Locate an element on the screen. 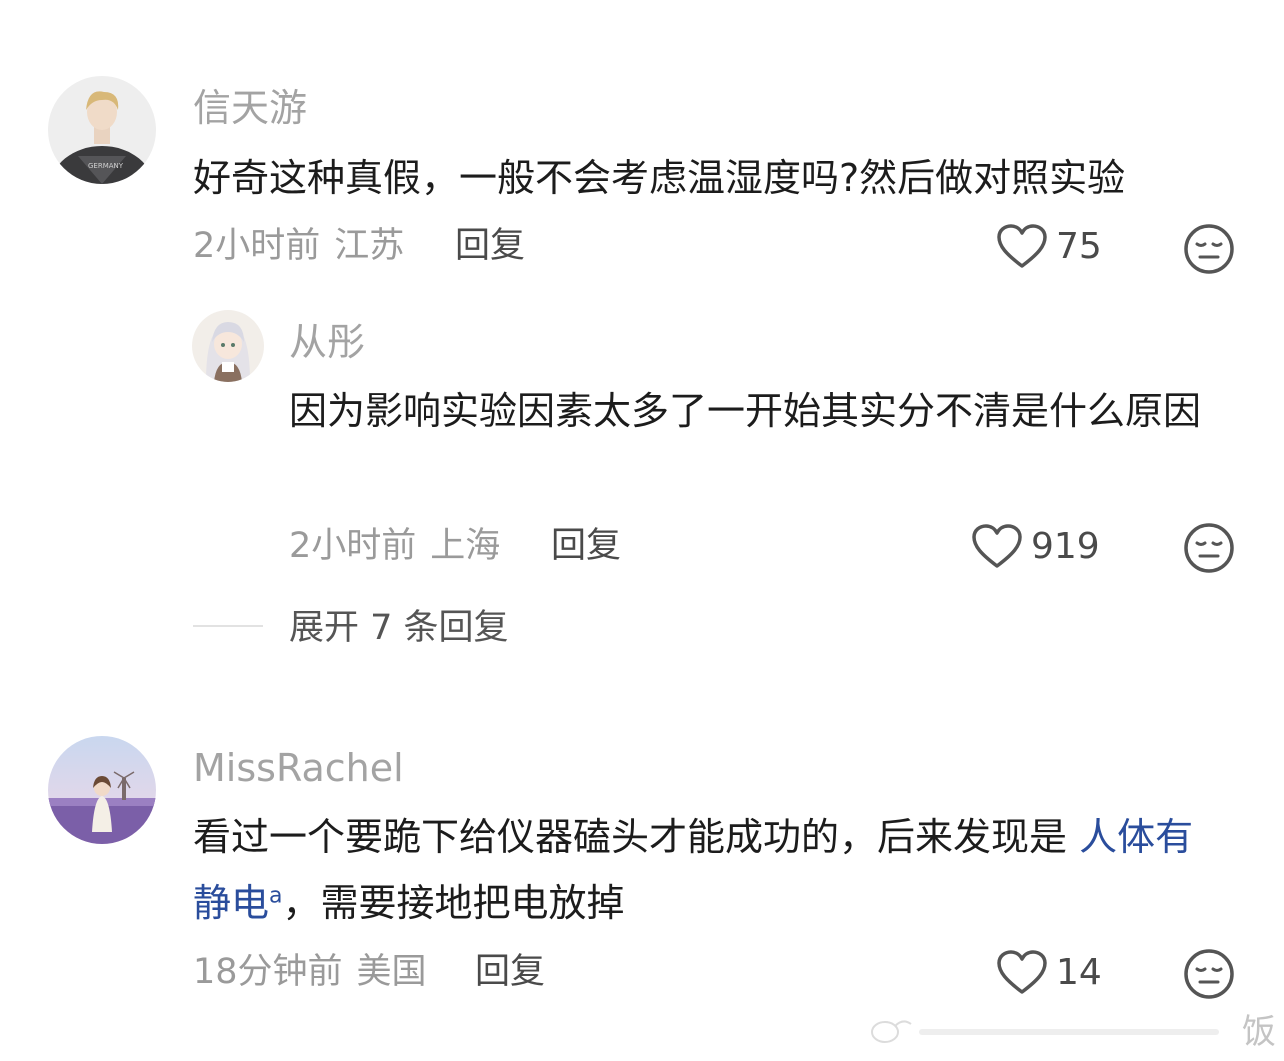 Image resolution: width=1284 pixels, height=1061 pixels. username: 信天游 is located at coordinates (250, 108).